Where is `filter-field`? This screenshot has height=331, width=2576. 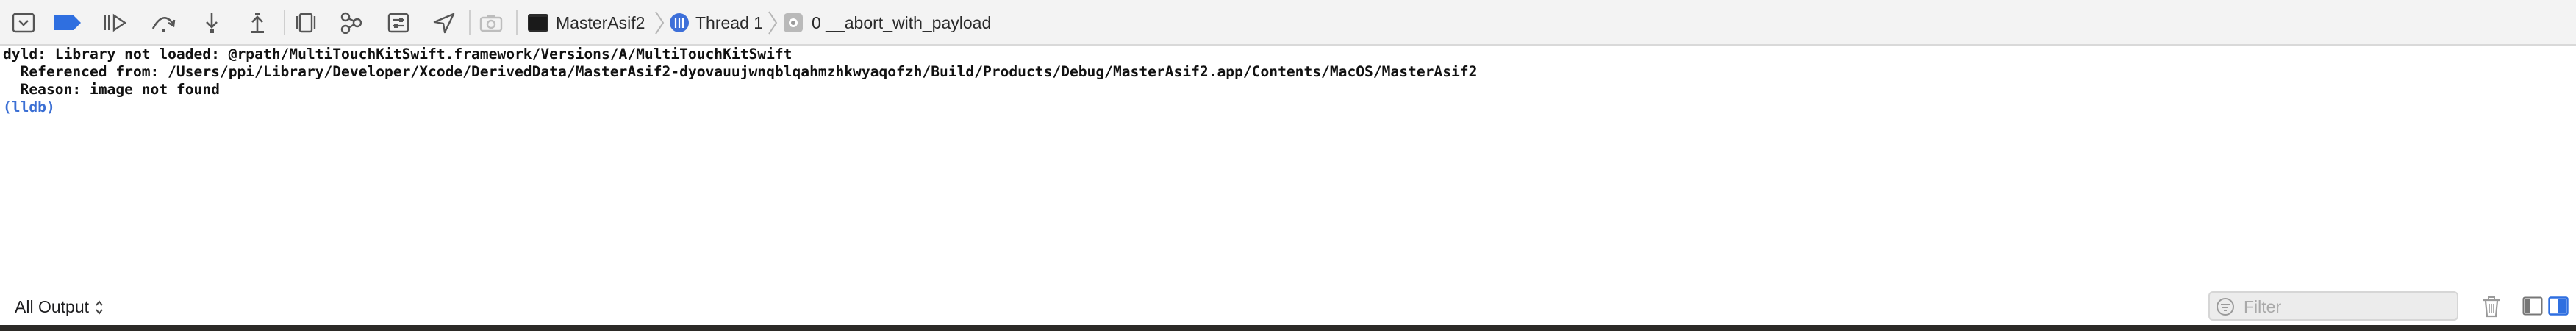
filter-field is located at coordinates (2333, 306).